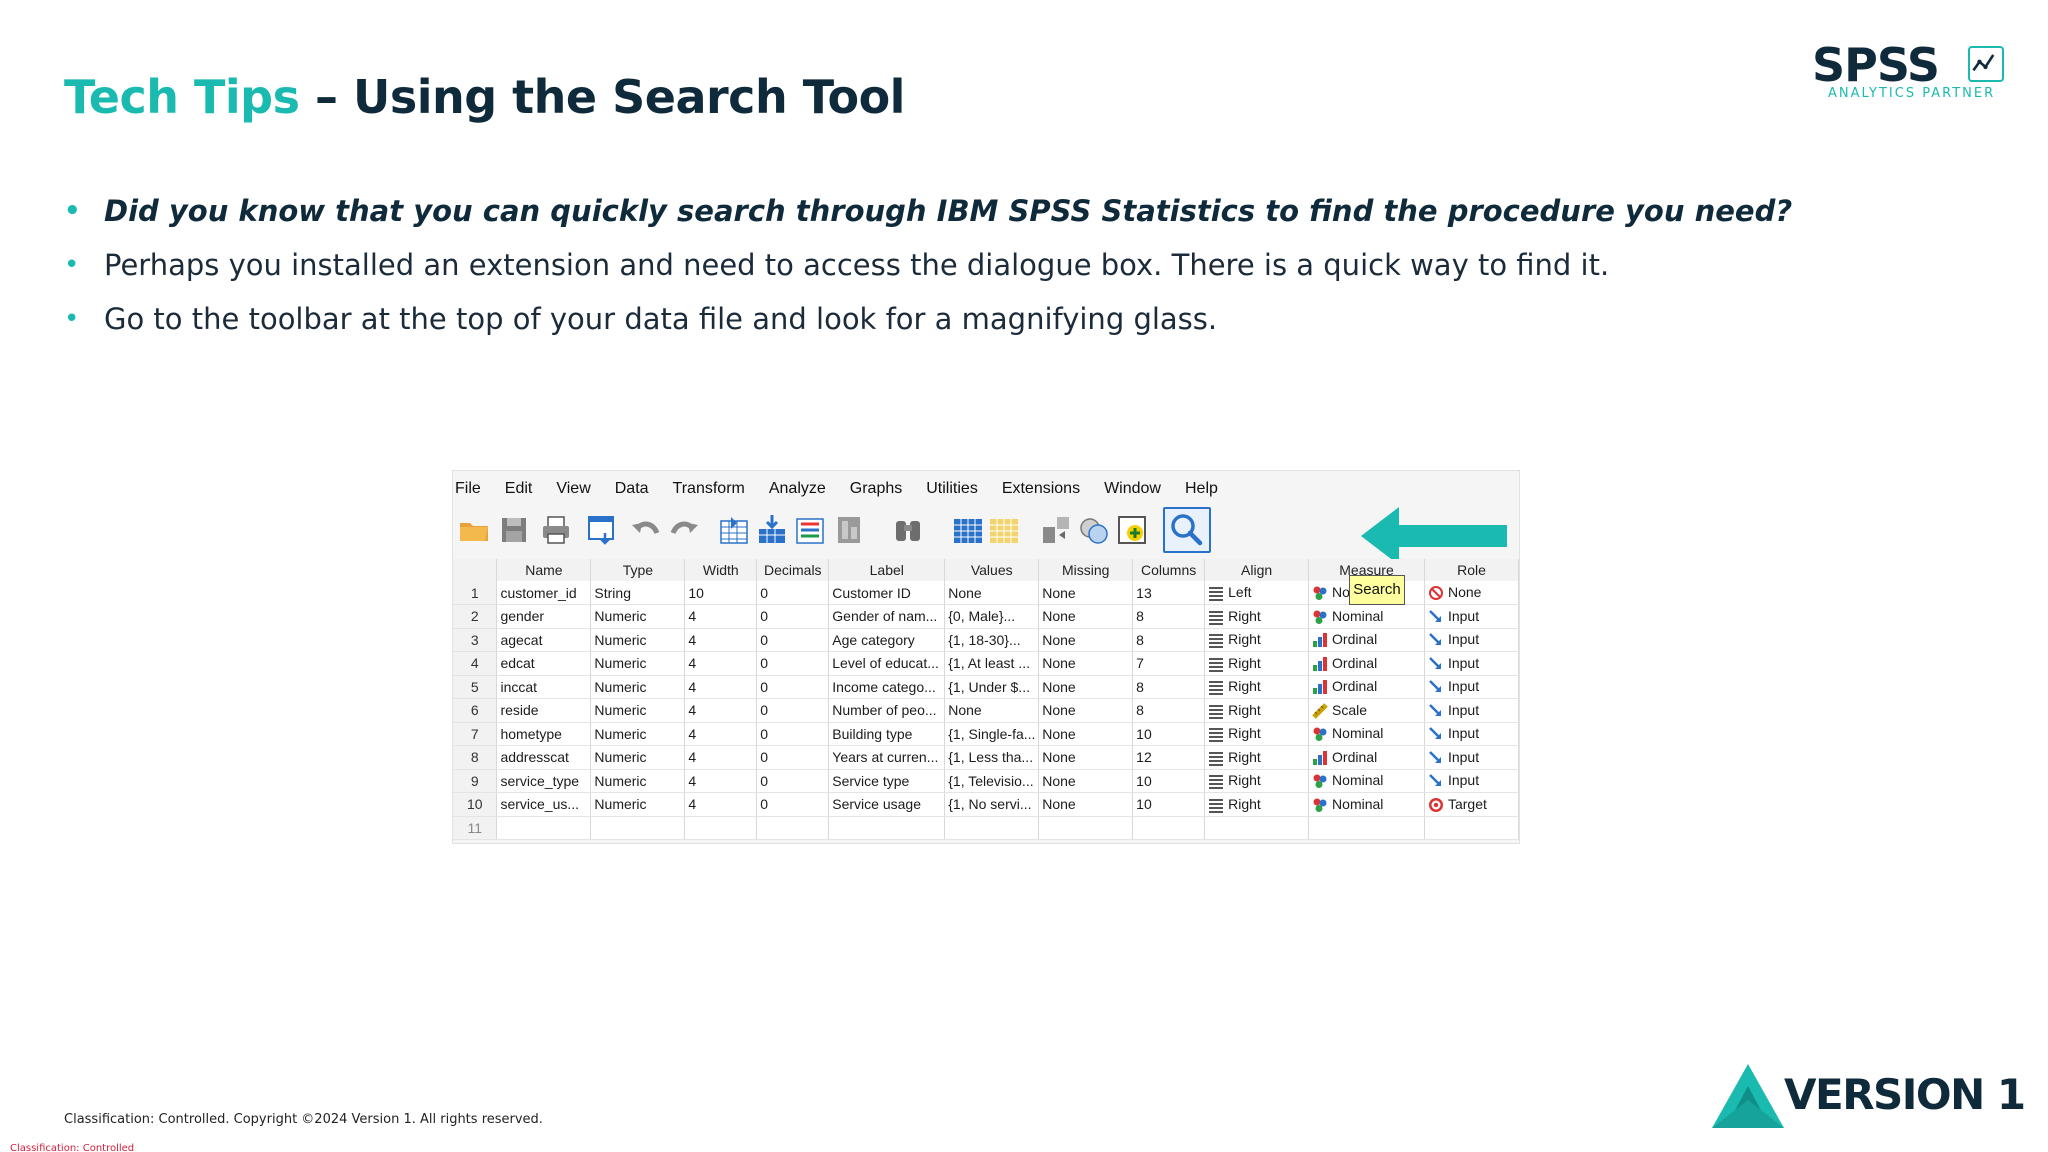 The height and width of the screenshot is (1152, 2048). Describe the element at coordinates (475, 663) in the screenshot. I see `row-number: 4` at that location.